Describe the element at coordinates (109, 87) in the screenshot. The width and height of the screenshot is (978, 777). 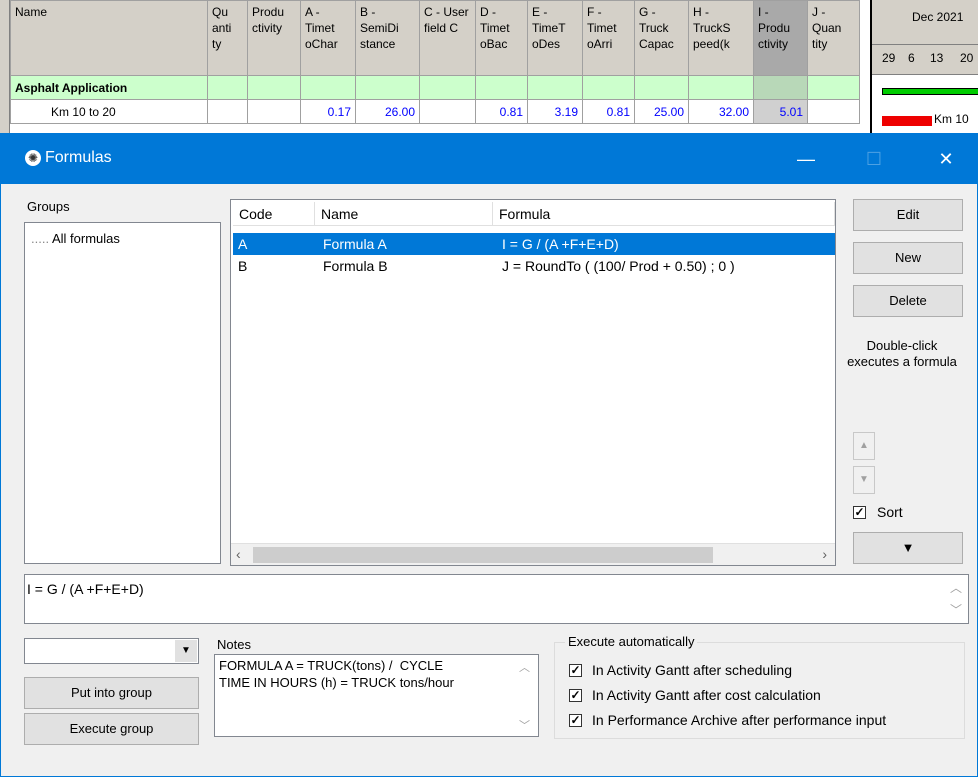
I see `group-name: Asphalt Application` at that location.